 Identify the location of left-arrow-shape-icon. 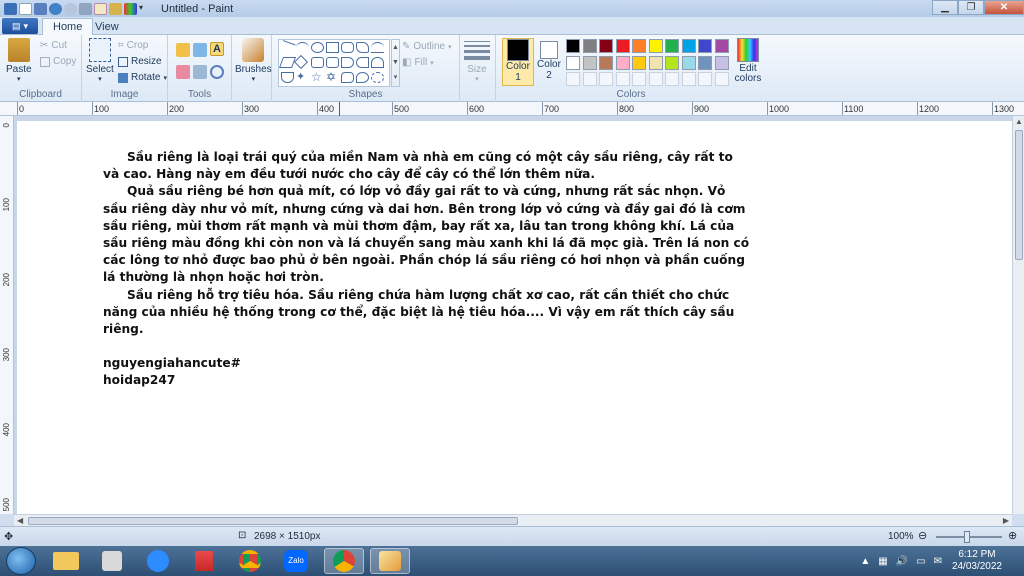
(362, 62).